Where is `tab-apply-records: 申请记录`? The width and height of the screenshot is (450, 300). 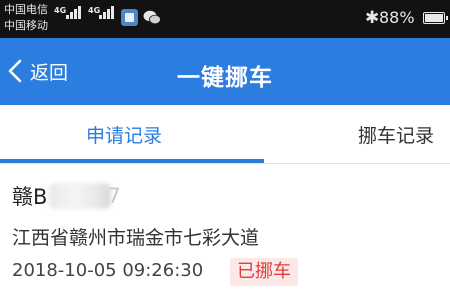
tab-apply-records: 申请记录 is located at coordinates (124, 134).